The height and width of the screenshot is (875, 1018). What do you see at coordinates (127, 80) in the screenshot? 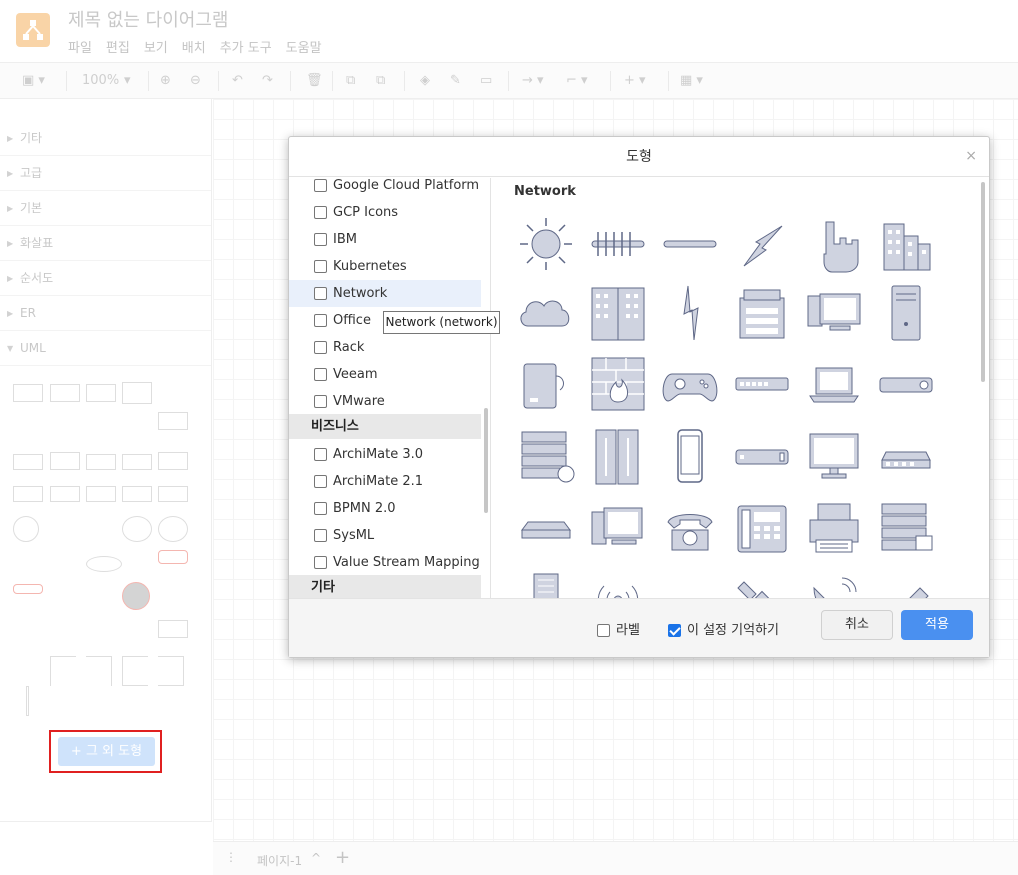
I see `zoom-dropdown-icon: ▾` at bounding box center [127, 80].